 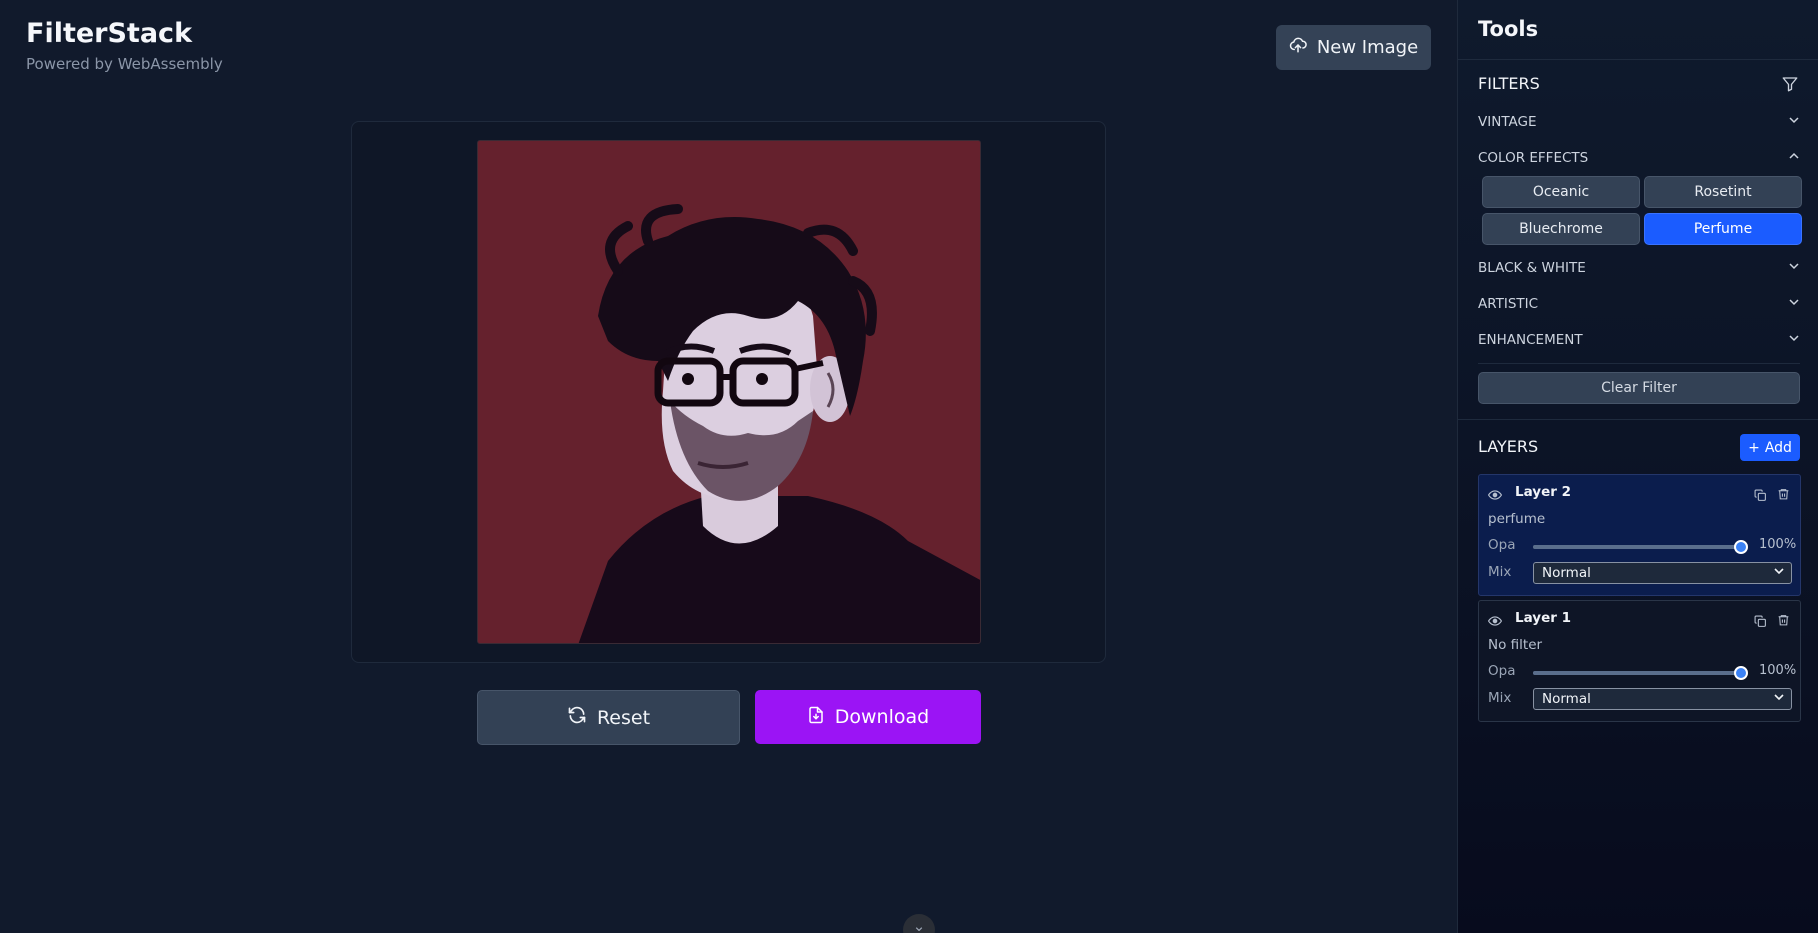 What do you see at coordinates (577, 717) in the screenshot?
I see `refresh-icon` at bounding box center [577, 717].